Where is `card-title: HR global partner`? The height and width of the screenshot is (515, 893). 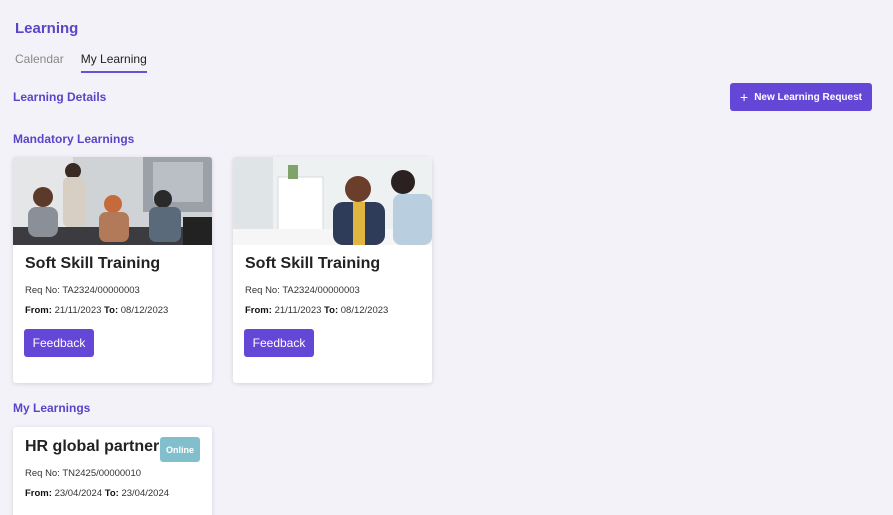 card-title: HR global partner is located at coordinates (92, 446).